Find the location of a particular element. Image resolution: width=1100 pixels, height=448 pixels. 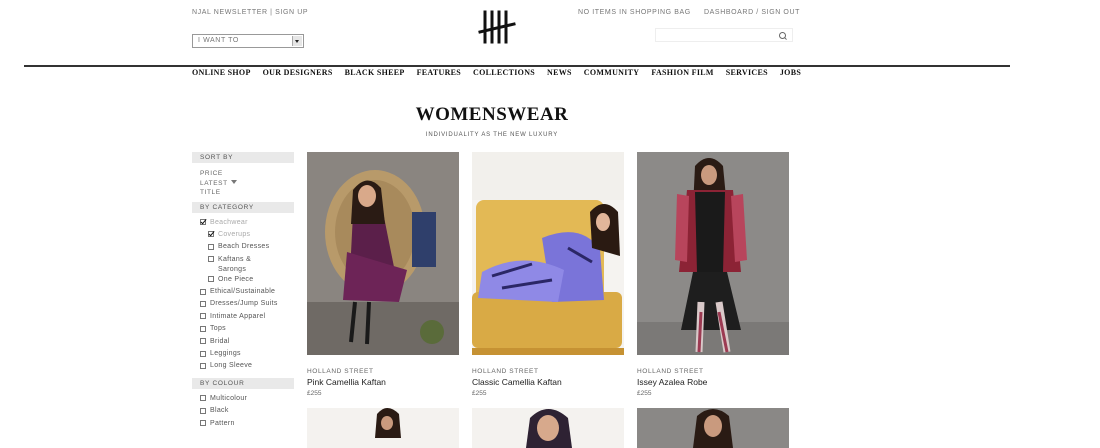

category-label: Ethical/Sustainable is located at coordinates (243, 292).